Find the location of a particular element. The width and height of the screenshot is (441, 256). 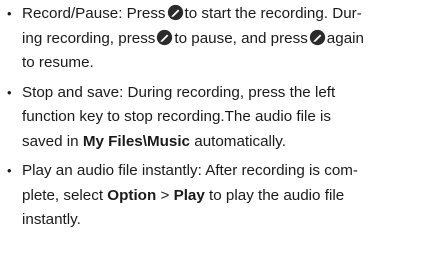

record-text-3: ing recording, press is located at coordinates (89, 38).